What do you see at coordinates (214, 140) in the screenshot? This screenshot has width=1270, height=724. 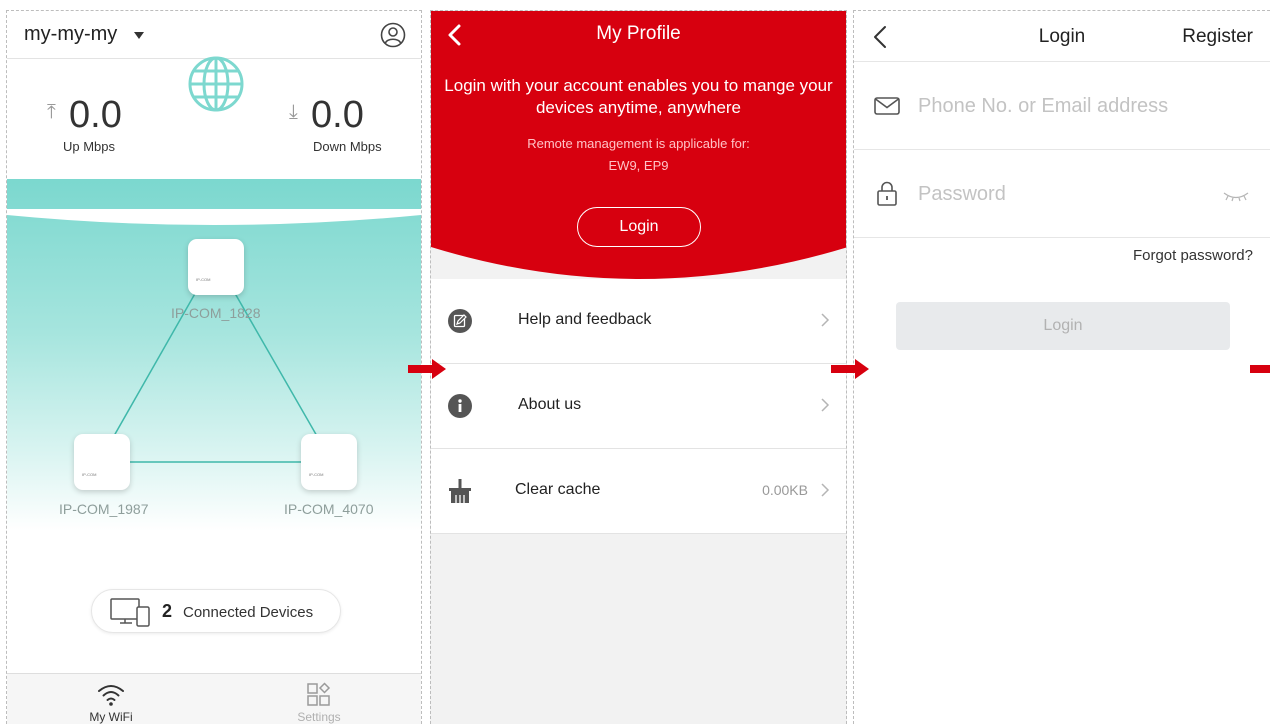 I see `speed-area: ⤒ 0.0 Up Mbps ⤓ 0.0 Down Mbps` at bounding box center [214, 140].